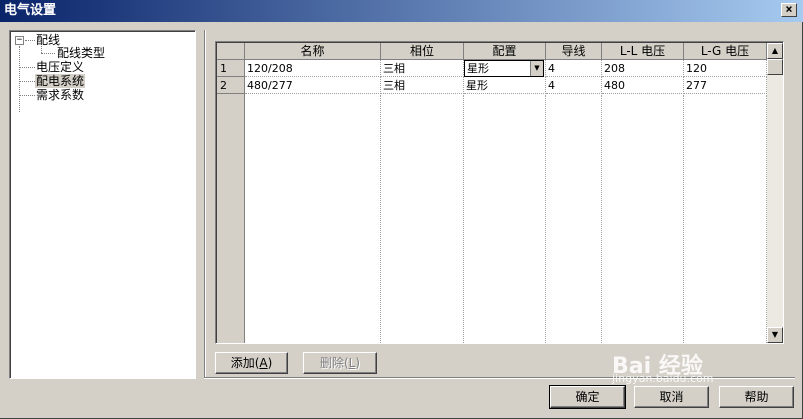  What do you see at coordinates (48, 40) in the screenshot?
I see `tree-item-wiring: 配线` at bounding box center [48, 40].